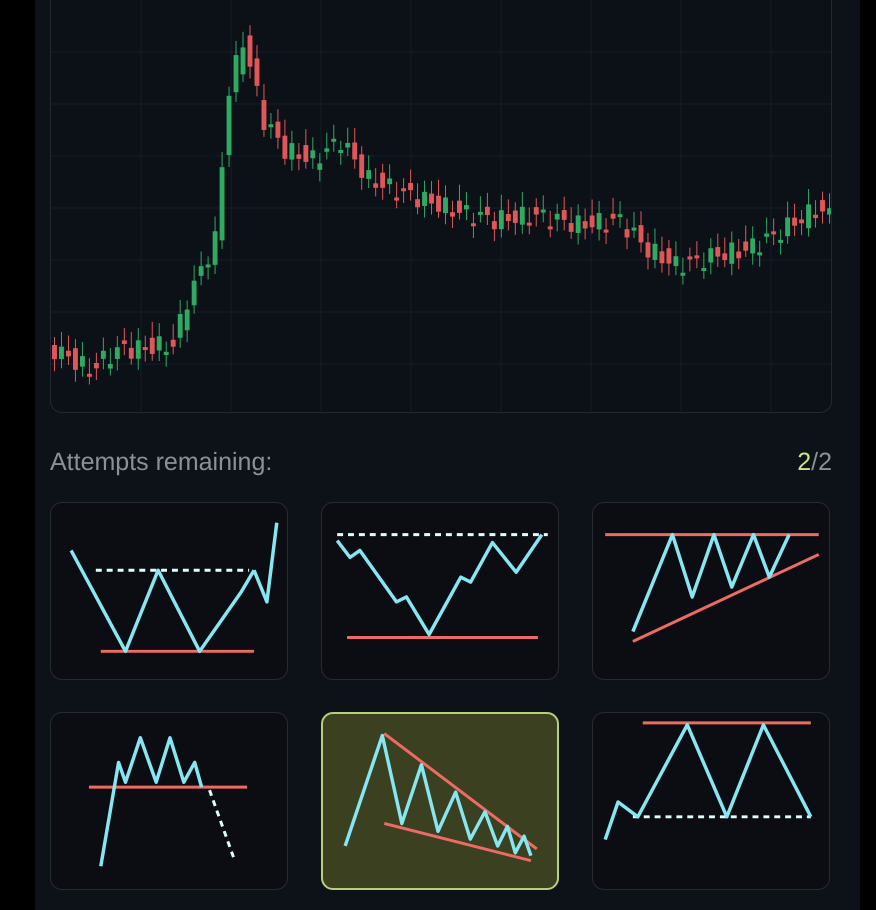 The width and height of the screenshot is (876, 910). I want to click on attempts-label: Attempts remaining:, so click(161, 462).